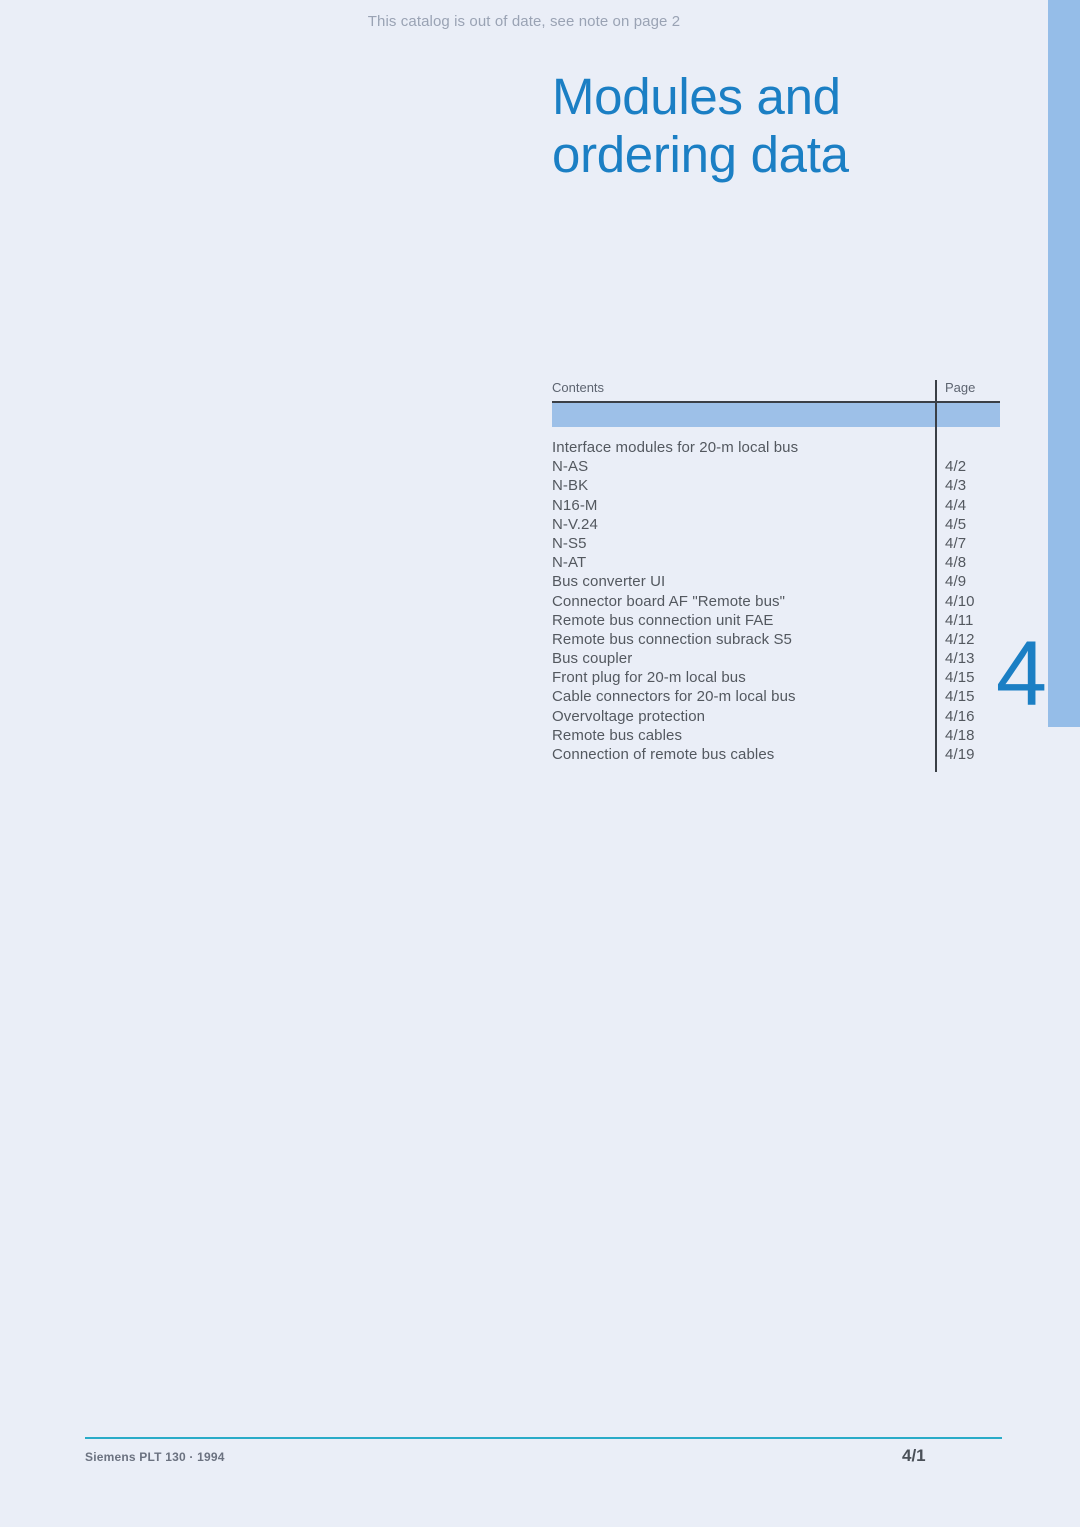 This screenshot has height=1527, width=1080. What do you see at coordinates (956, 563) in the screenshot?
I see `toc-row-page: 4/8` at bounding box center [956, 563].